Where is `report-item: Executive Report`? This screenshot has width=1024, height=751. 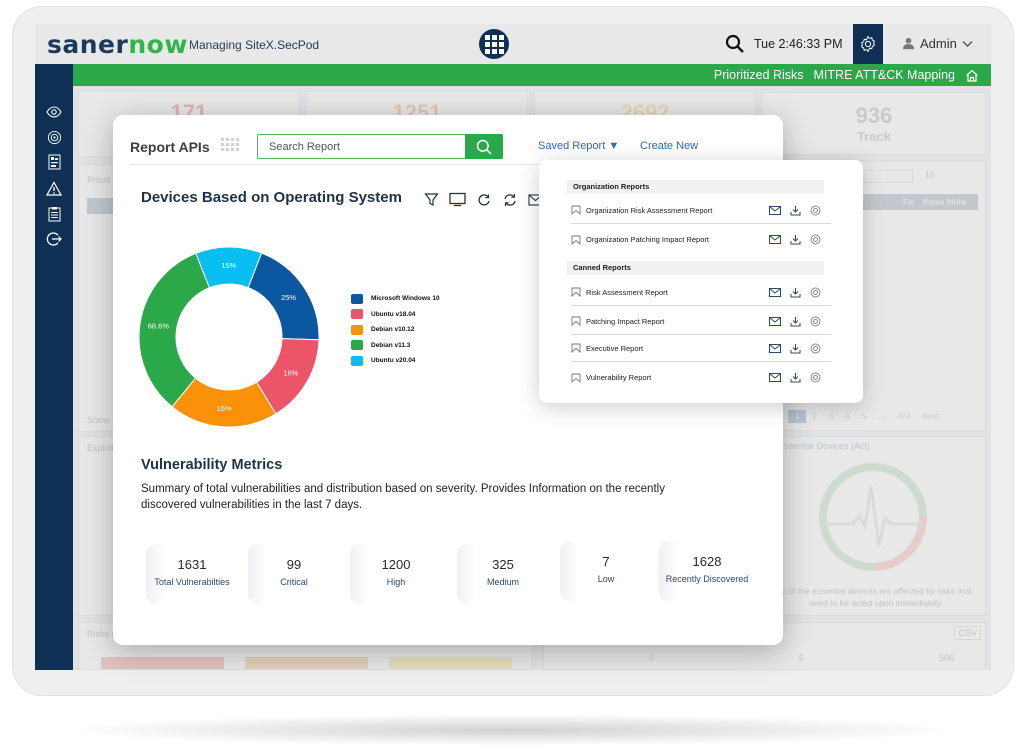 report-item: Executive Report is located at coordinates (701, 348).